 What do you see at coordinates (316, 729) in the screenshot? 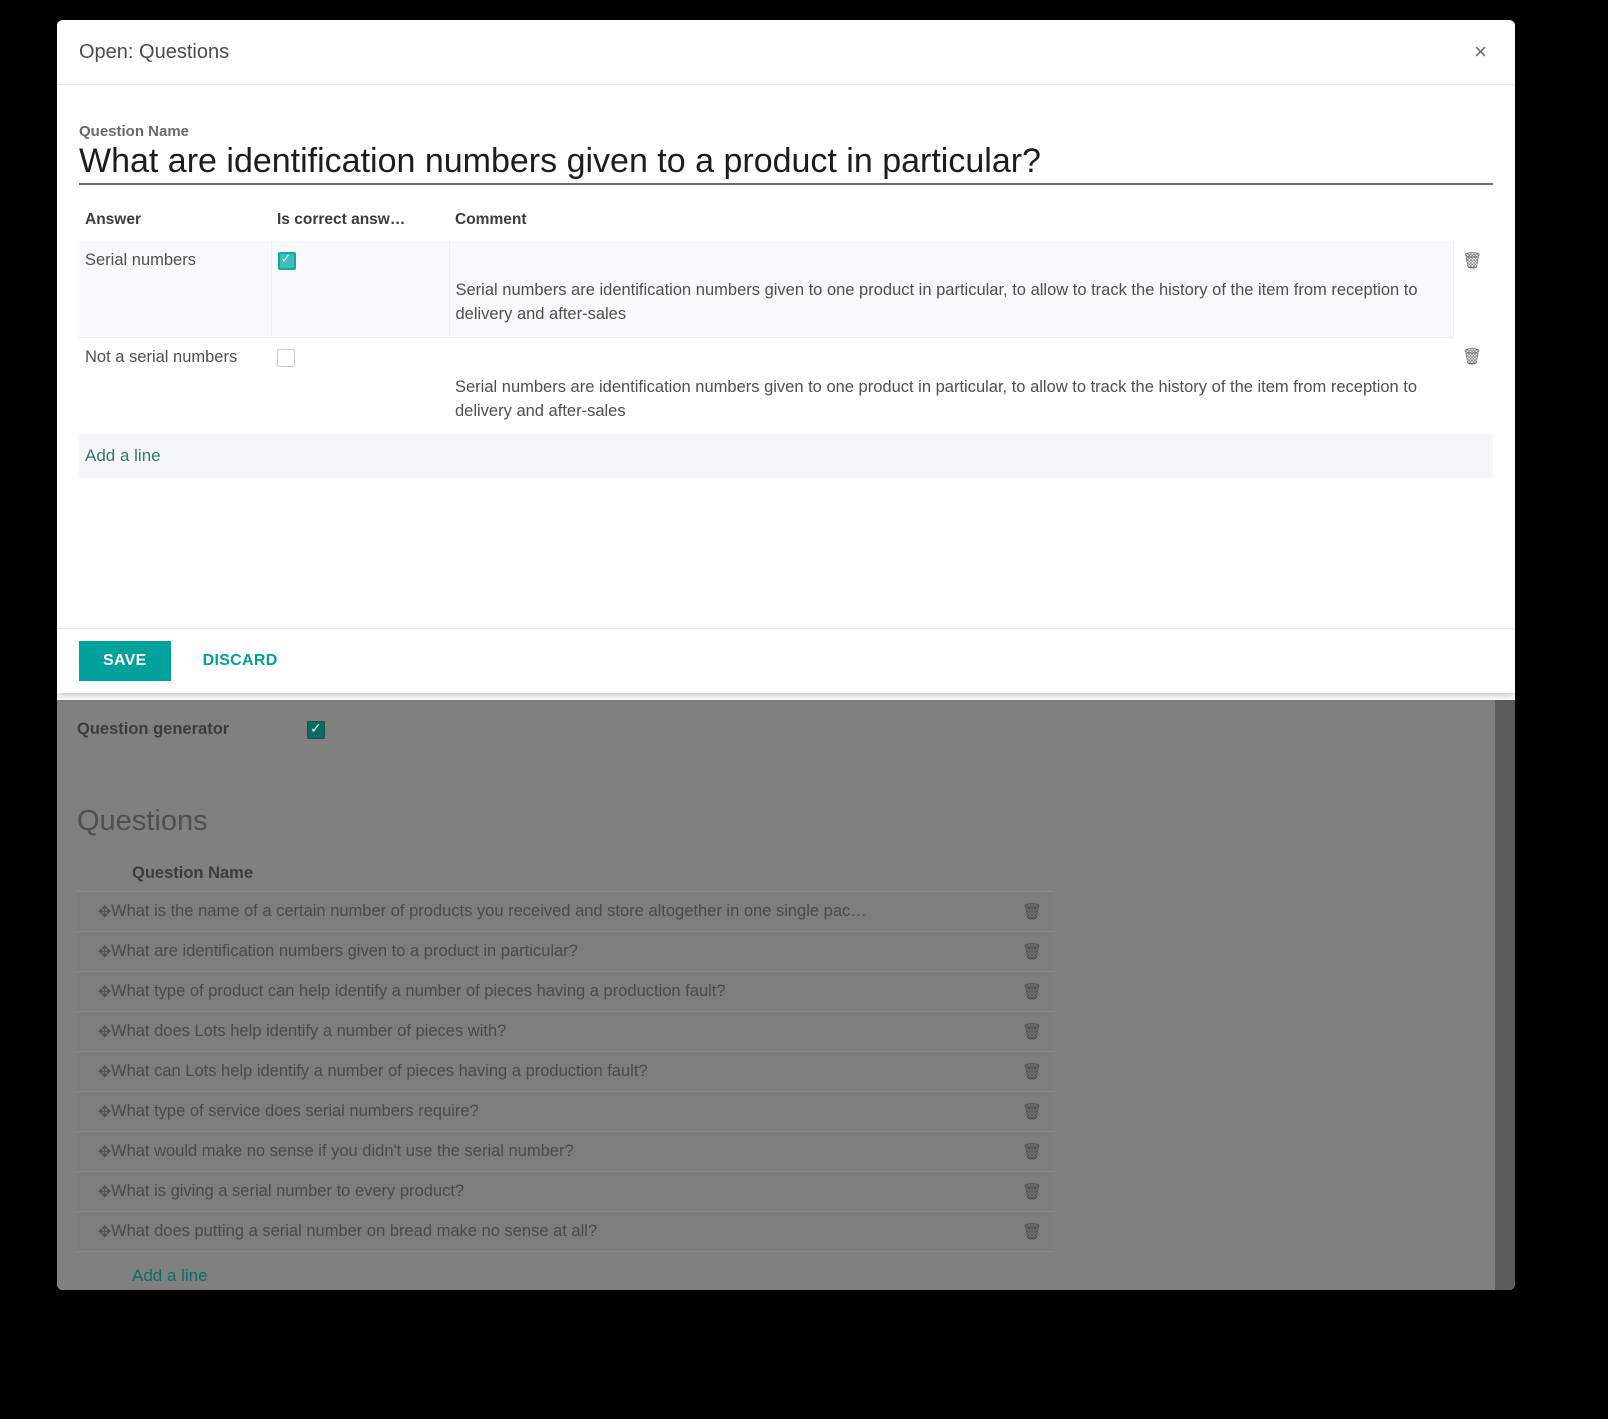
I see `question-generator-checkbox` at bounding box center [316, 729].